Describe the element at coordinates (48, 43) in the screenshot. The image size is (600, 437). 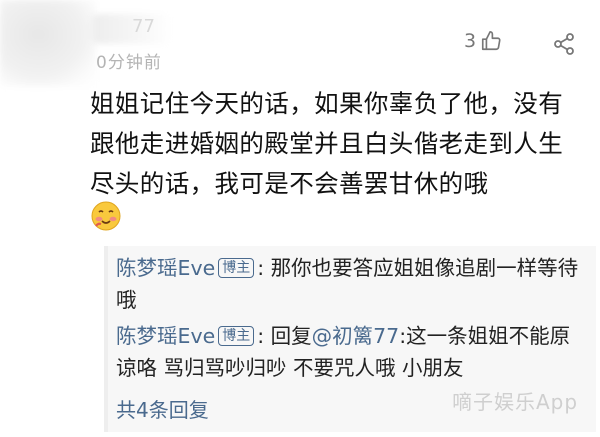
I see `avatar` at that location.